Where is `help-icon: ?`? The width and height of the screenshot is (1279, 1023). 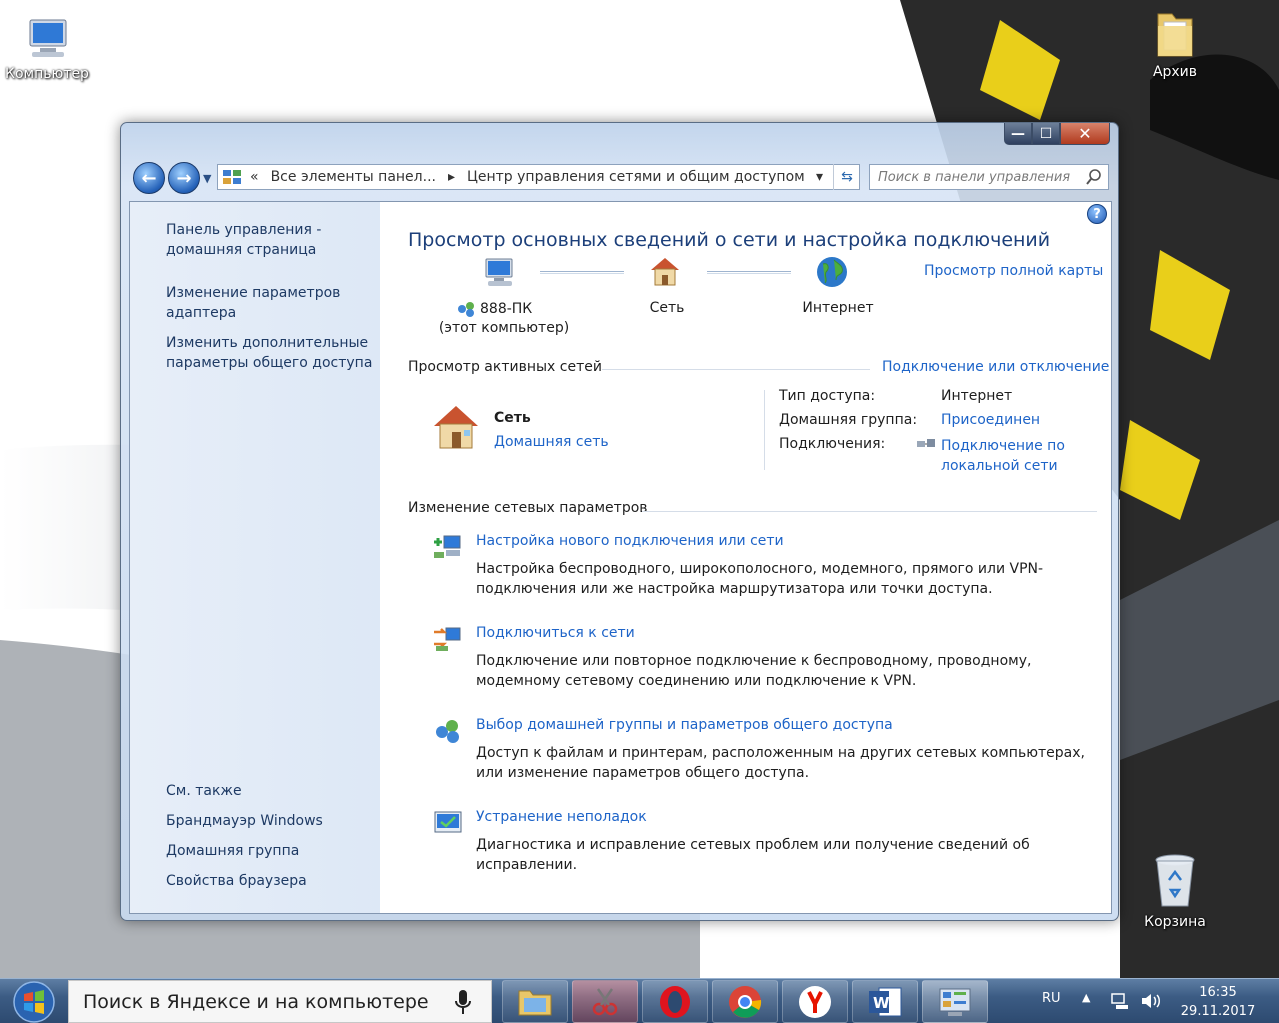
help-icon: ? is located at coordinates (1097, 214).